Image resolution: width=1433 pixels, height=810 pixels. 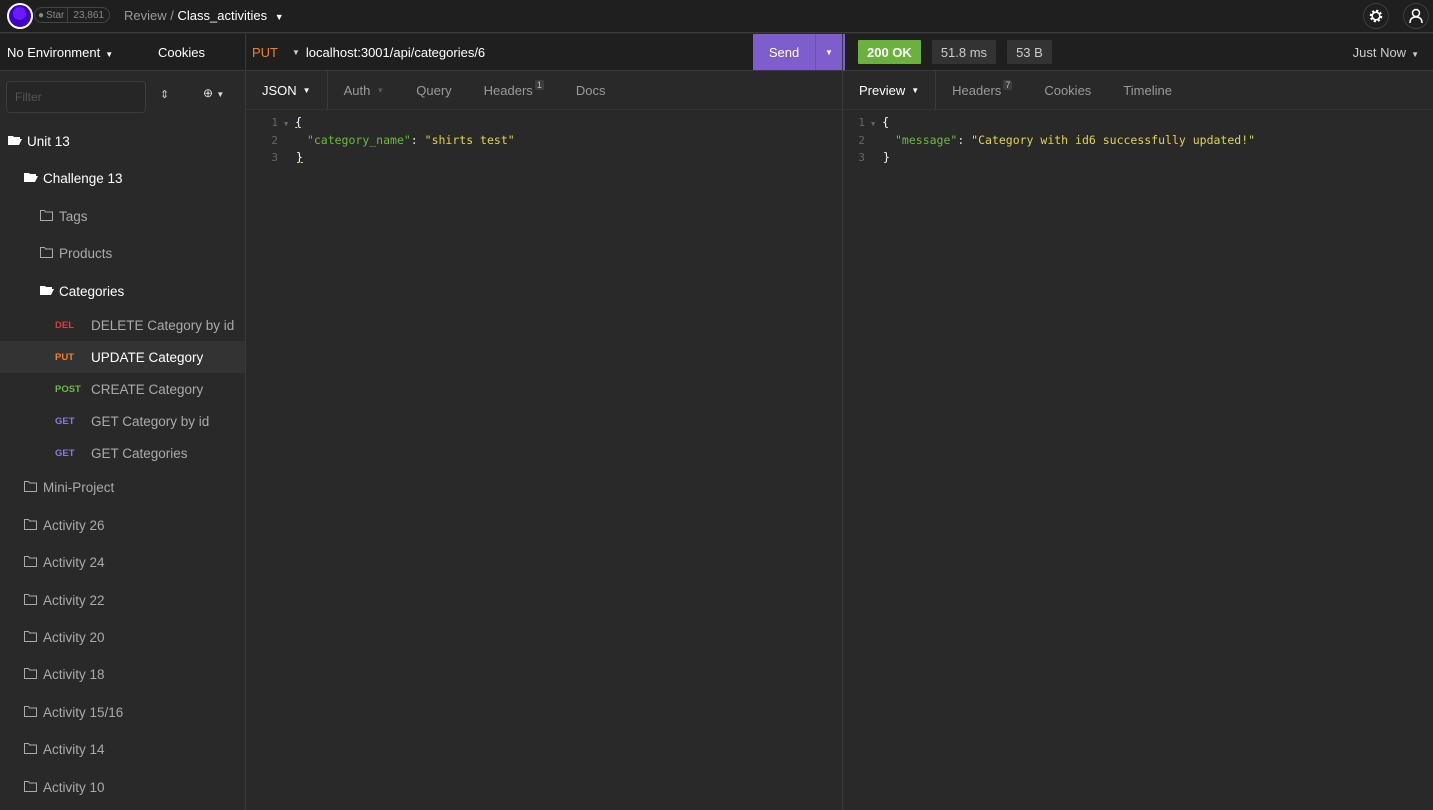 I want to click on folder-label: Activity 15/16, so click(x=83, y=712).